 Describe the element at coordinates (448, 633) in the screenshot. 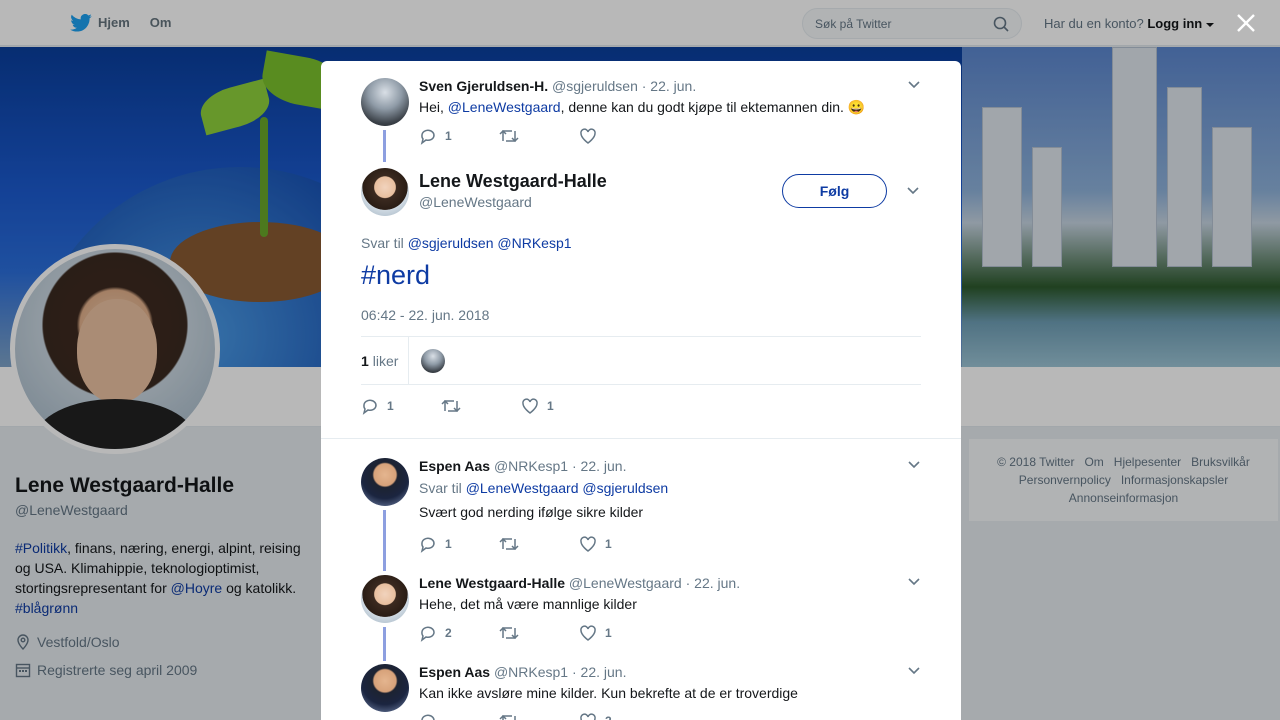

I see `reply-count: 2` at that location.